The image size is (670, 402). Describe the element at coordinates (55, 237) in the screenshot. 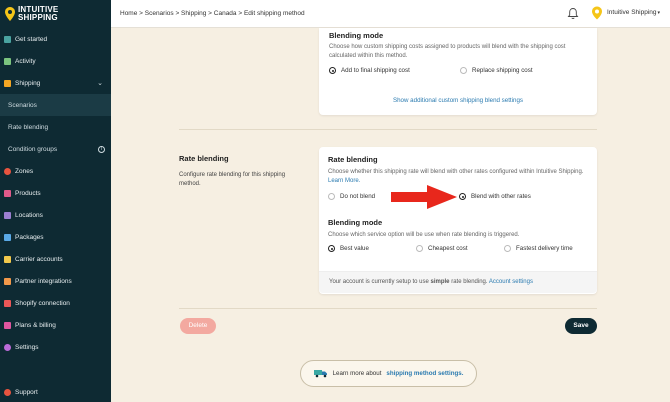

I see `sidebar-item-packages: Packages` at that location.